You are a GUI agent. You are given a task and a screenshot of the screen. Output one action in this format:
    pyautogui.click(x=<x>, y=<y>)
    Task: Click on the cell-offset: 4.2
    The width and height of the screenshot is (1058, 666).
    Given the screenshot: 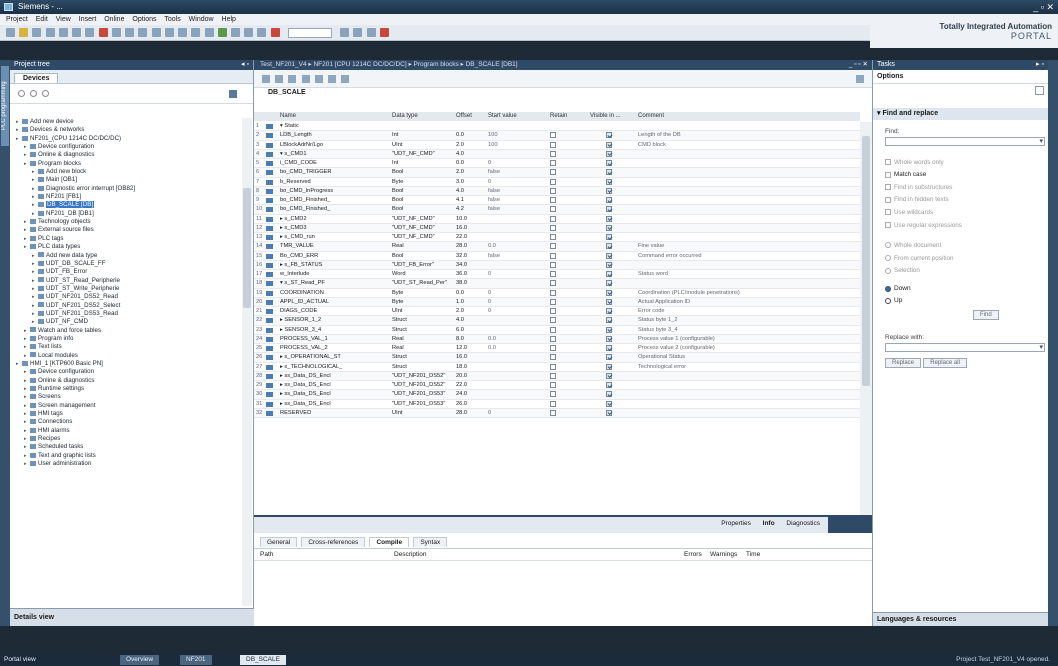 What is the action you would take?
    pyautogui.click(x=469, y=209)
    